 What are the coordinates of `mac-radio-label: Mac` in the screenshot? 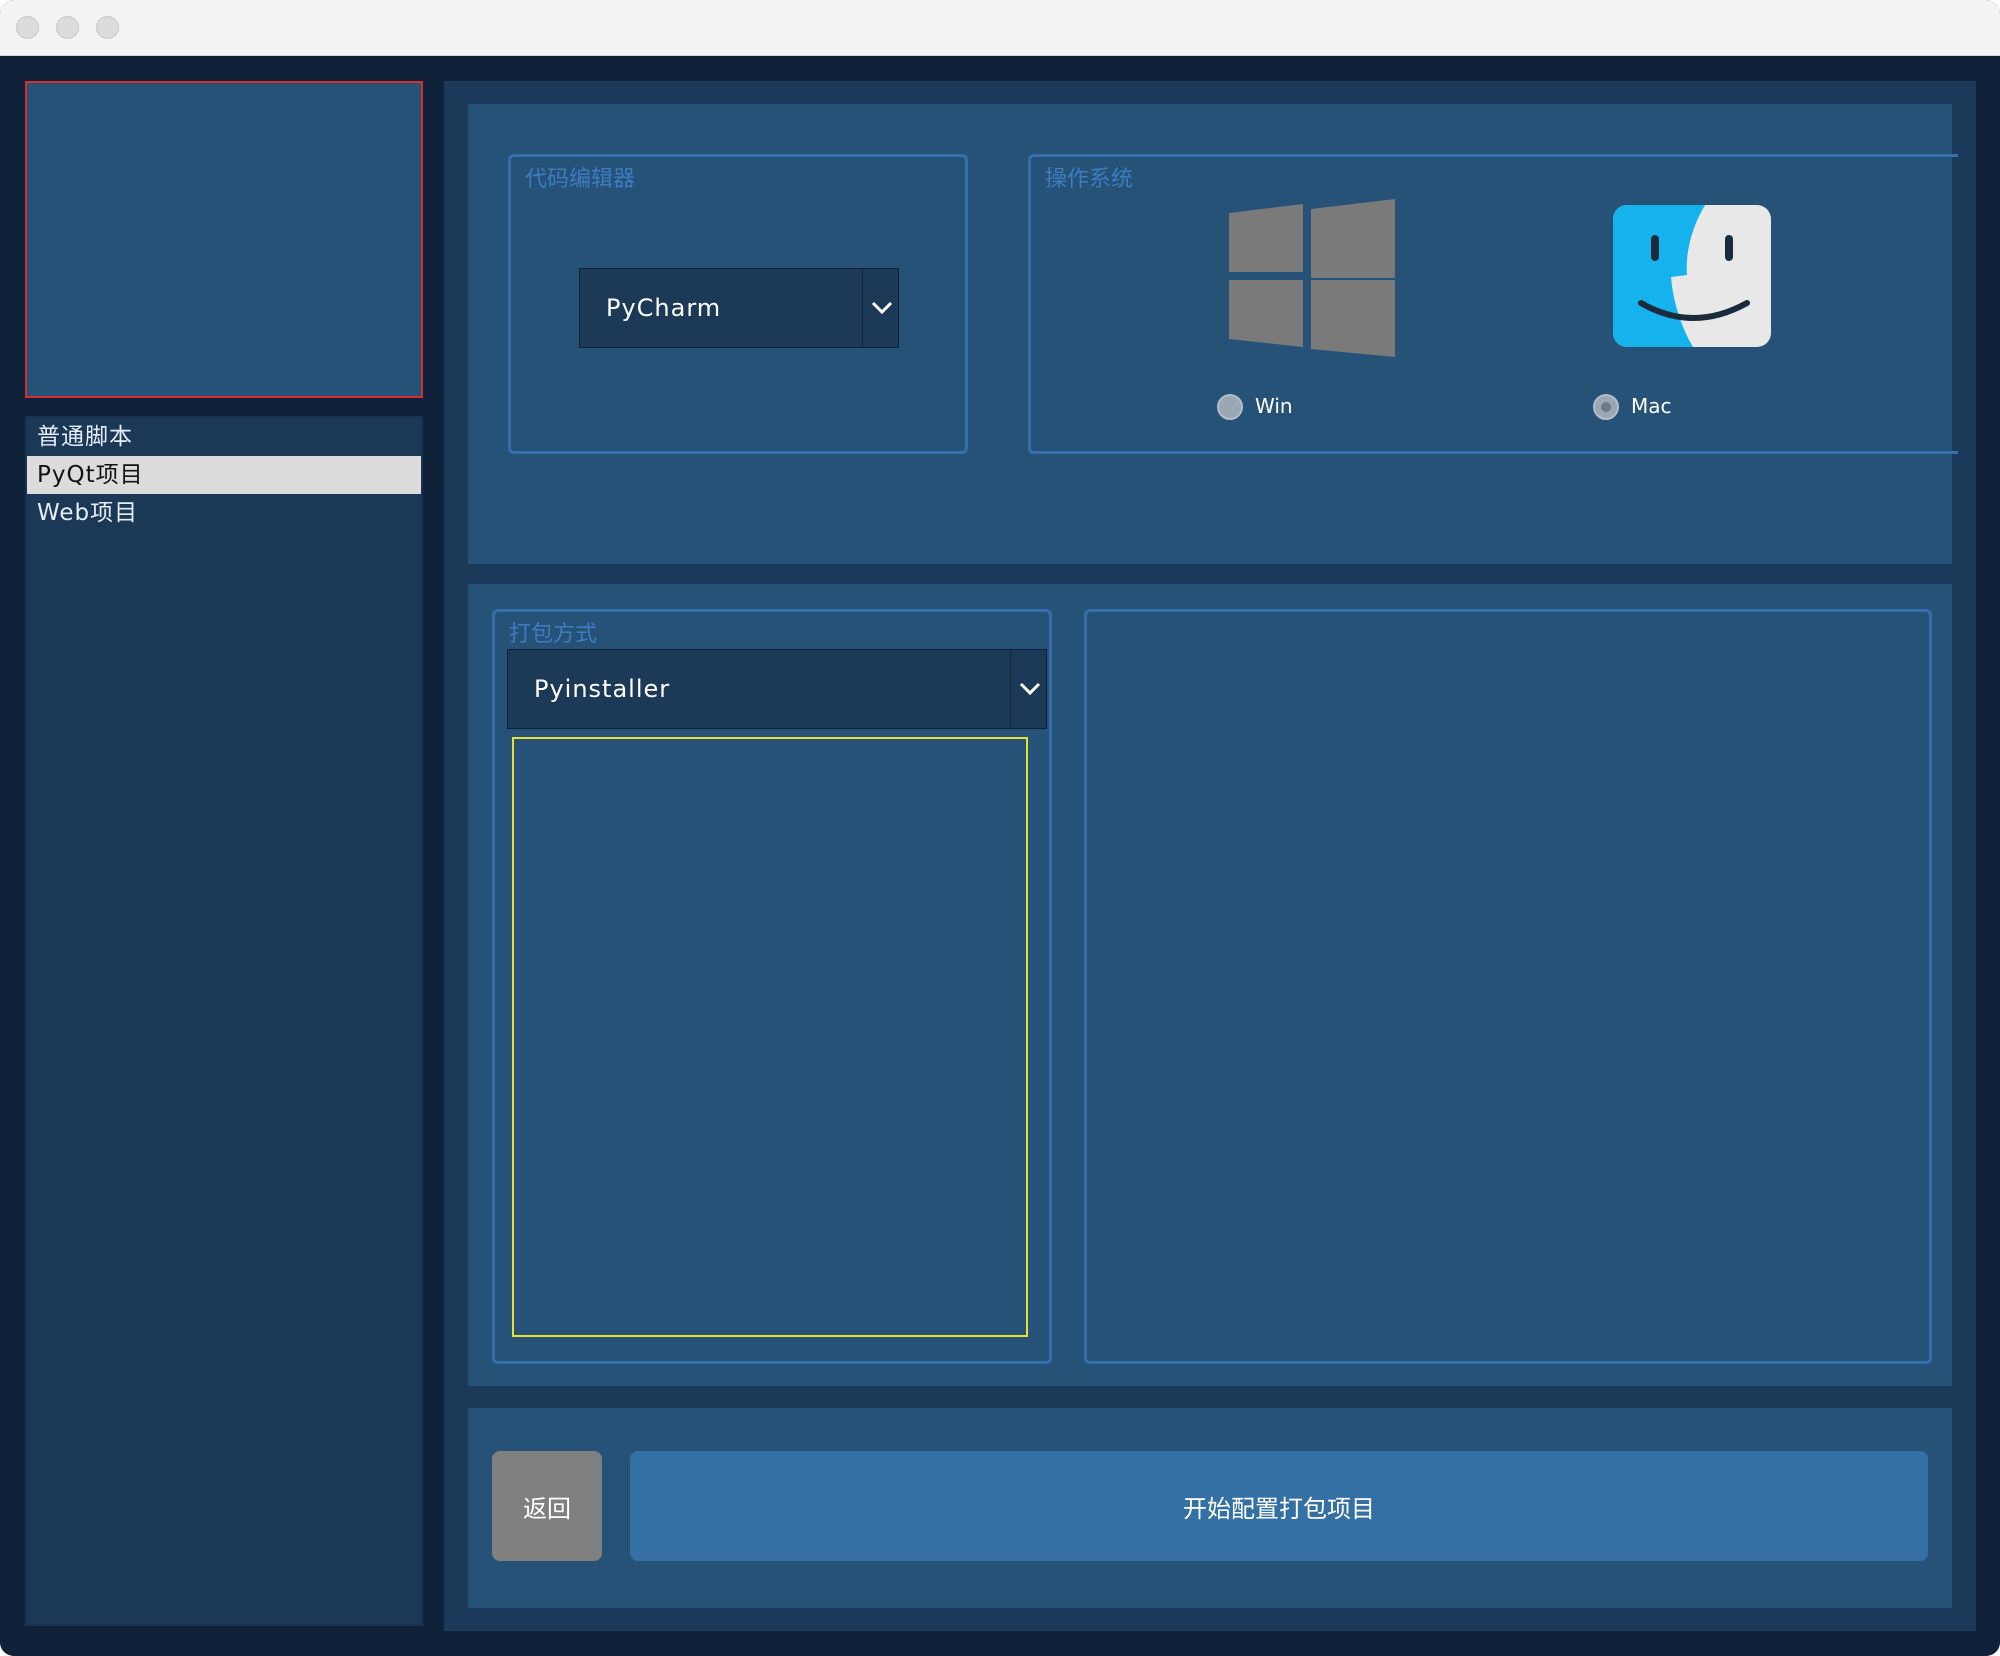 It's located at (1651, 406).